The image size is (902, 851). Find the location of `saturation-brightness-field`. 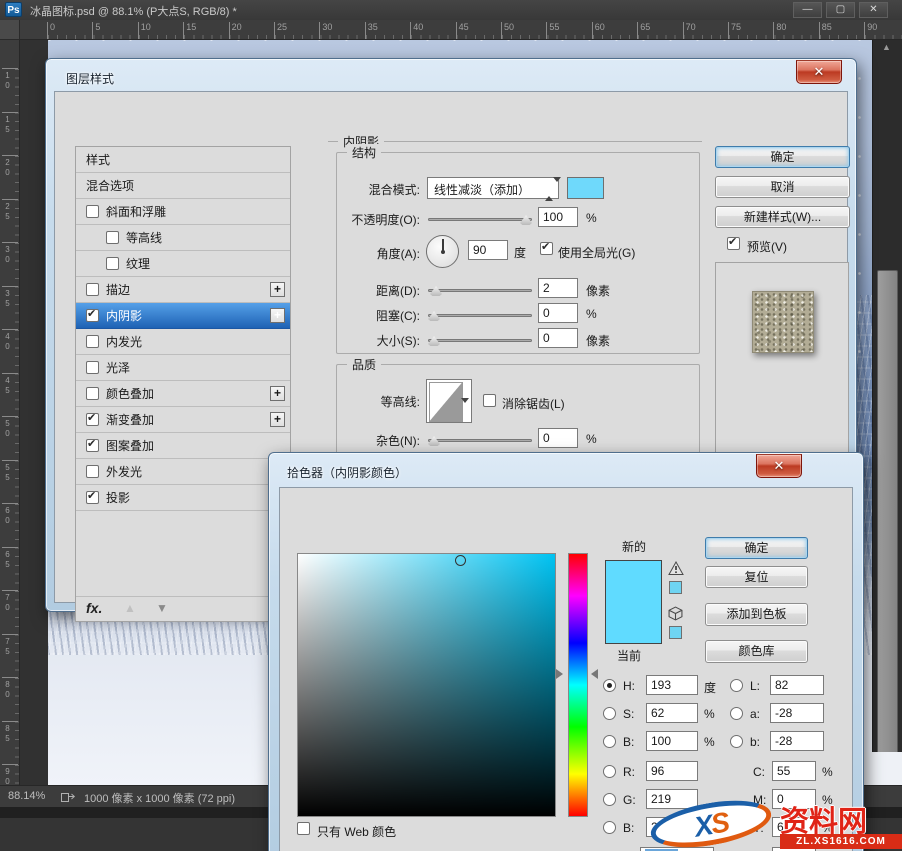

saturation-brightness-field is located at coordinates (426, 685).